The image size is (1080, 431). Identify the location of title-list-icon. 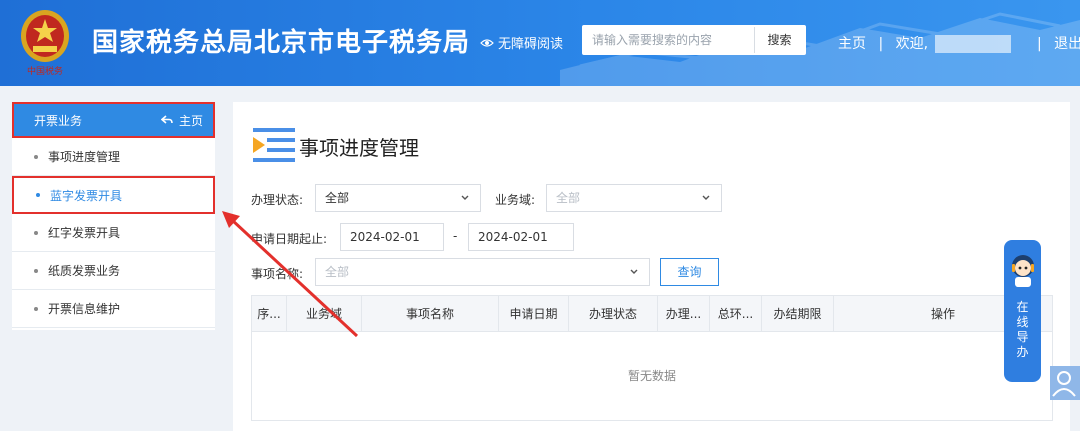
(274, 145).